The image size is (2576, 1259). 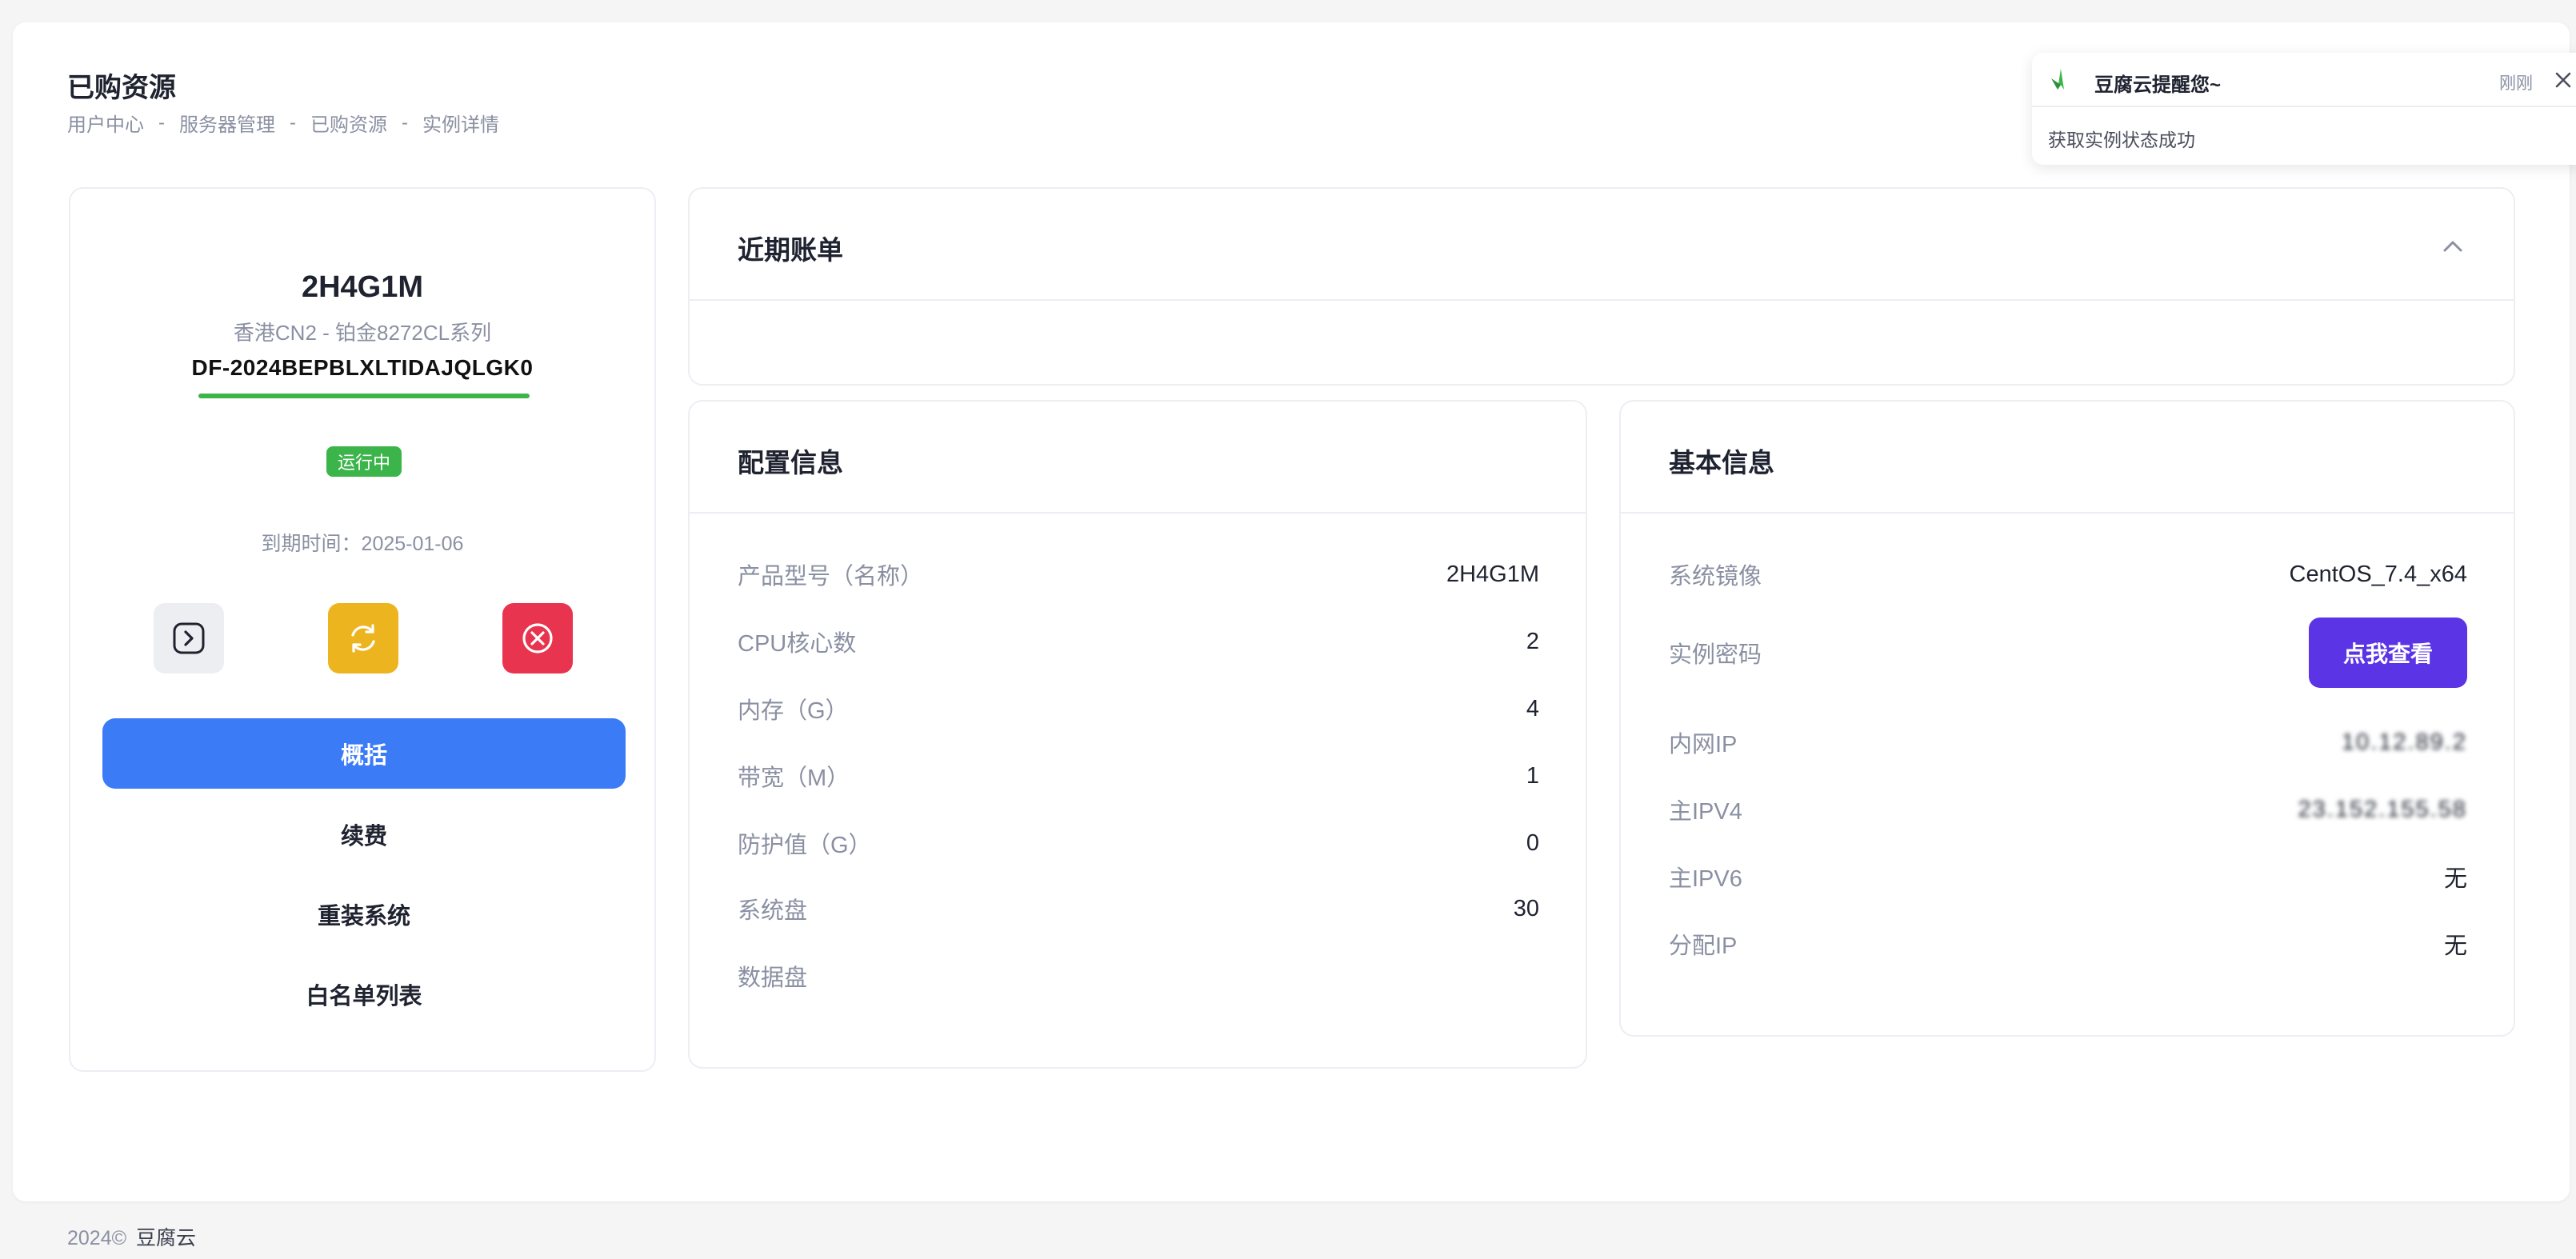 What do you see at coordinates (348, 123) in the screenshot?
I see `breadcrumb-item-purchased-resources: 已购资源` at bounding box center [348, 123].